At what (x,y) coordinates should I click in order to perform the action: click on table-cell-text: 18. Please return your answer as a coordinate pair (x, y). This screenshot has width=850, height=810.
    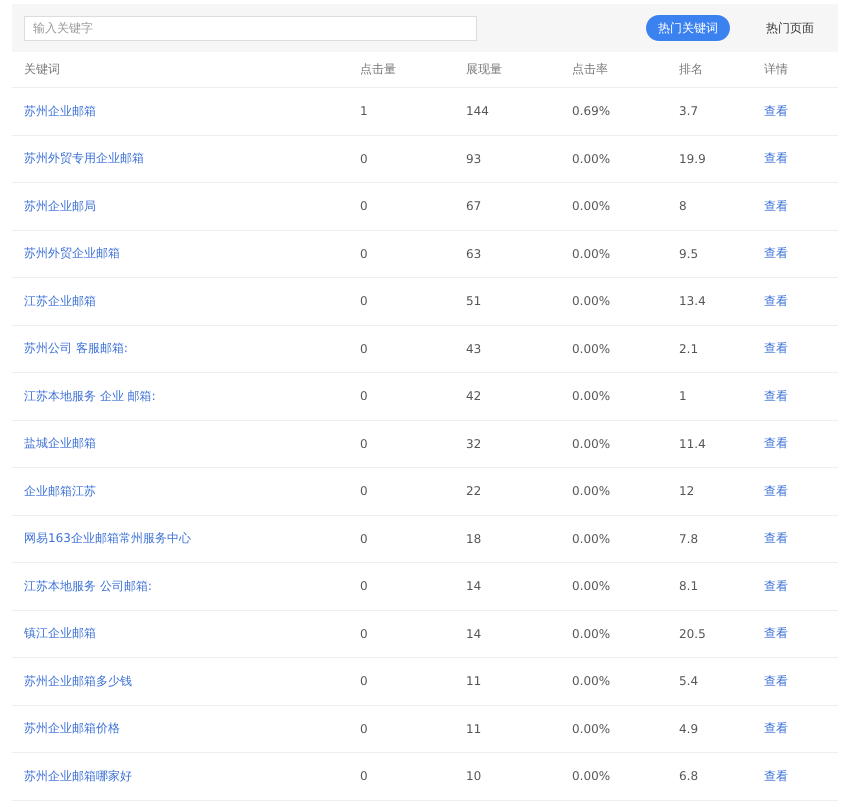
    Looking at the image, I should click on (474, 539).